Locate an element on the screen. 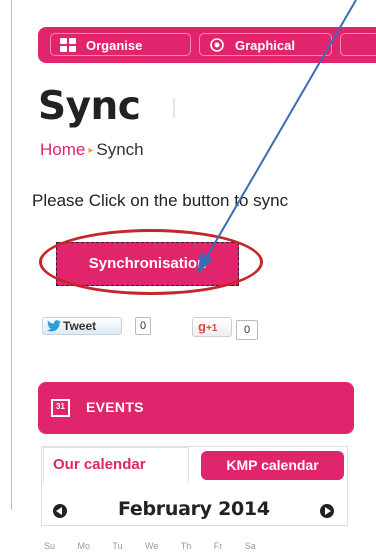  tab-our-calendar: Our calendar is located at coordinates (116, 465).